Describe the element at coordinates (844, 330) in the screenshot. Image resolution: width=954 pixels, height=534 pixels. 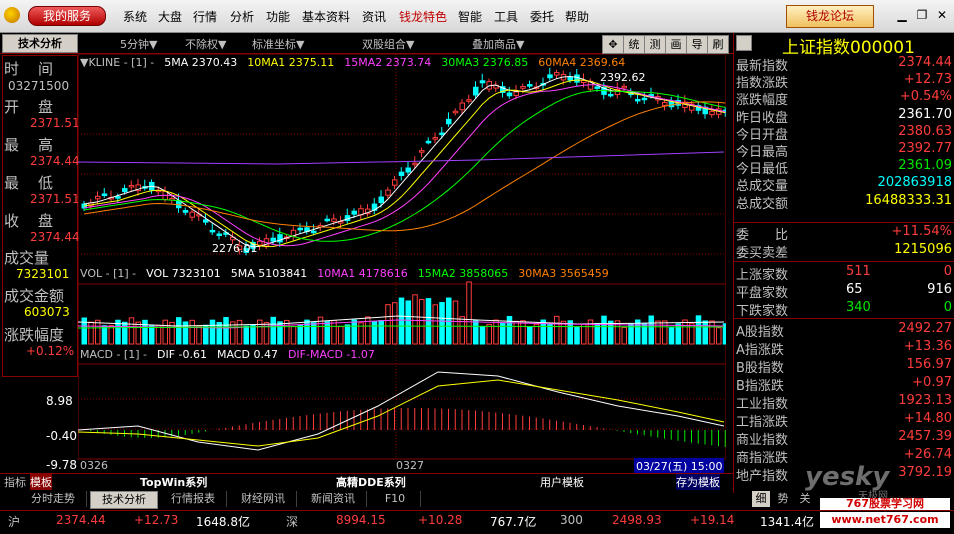
I see `sector-row: A股指数 2492.27` at that location.